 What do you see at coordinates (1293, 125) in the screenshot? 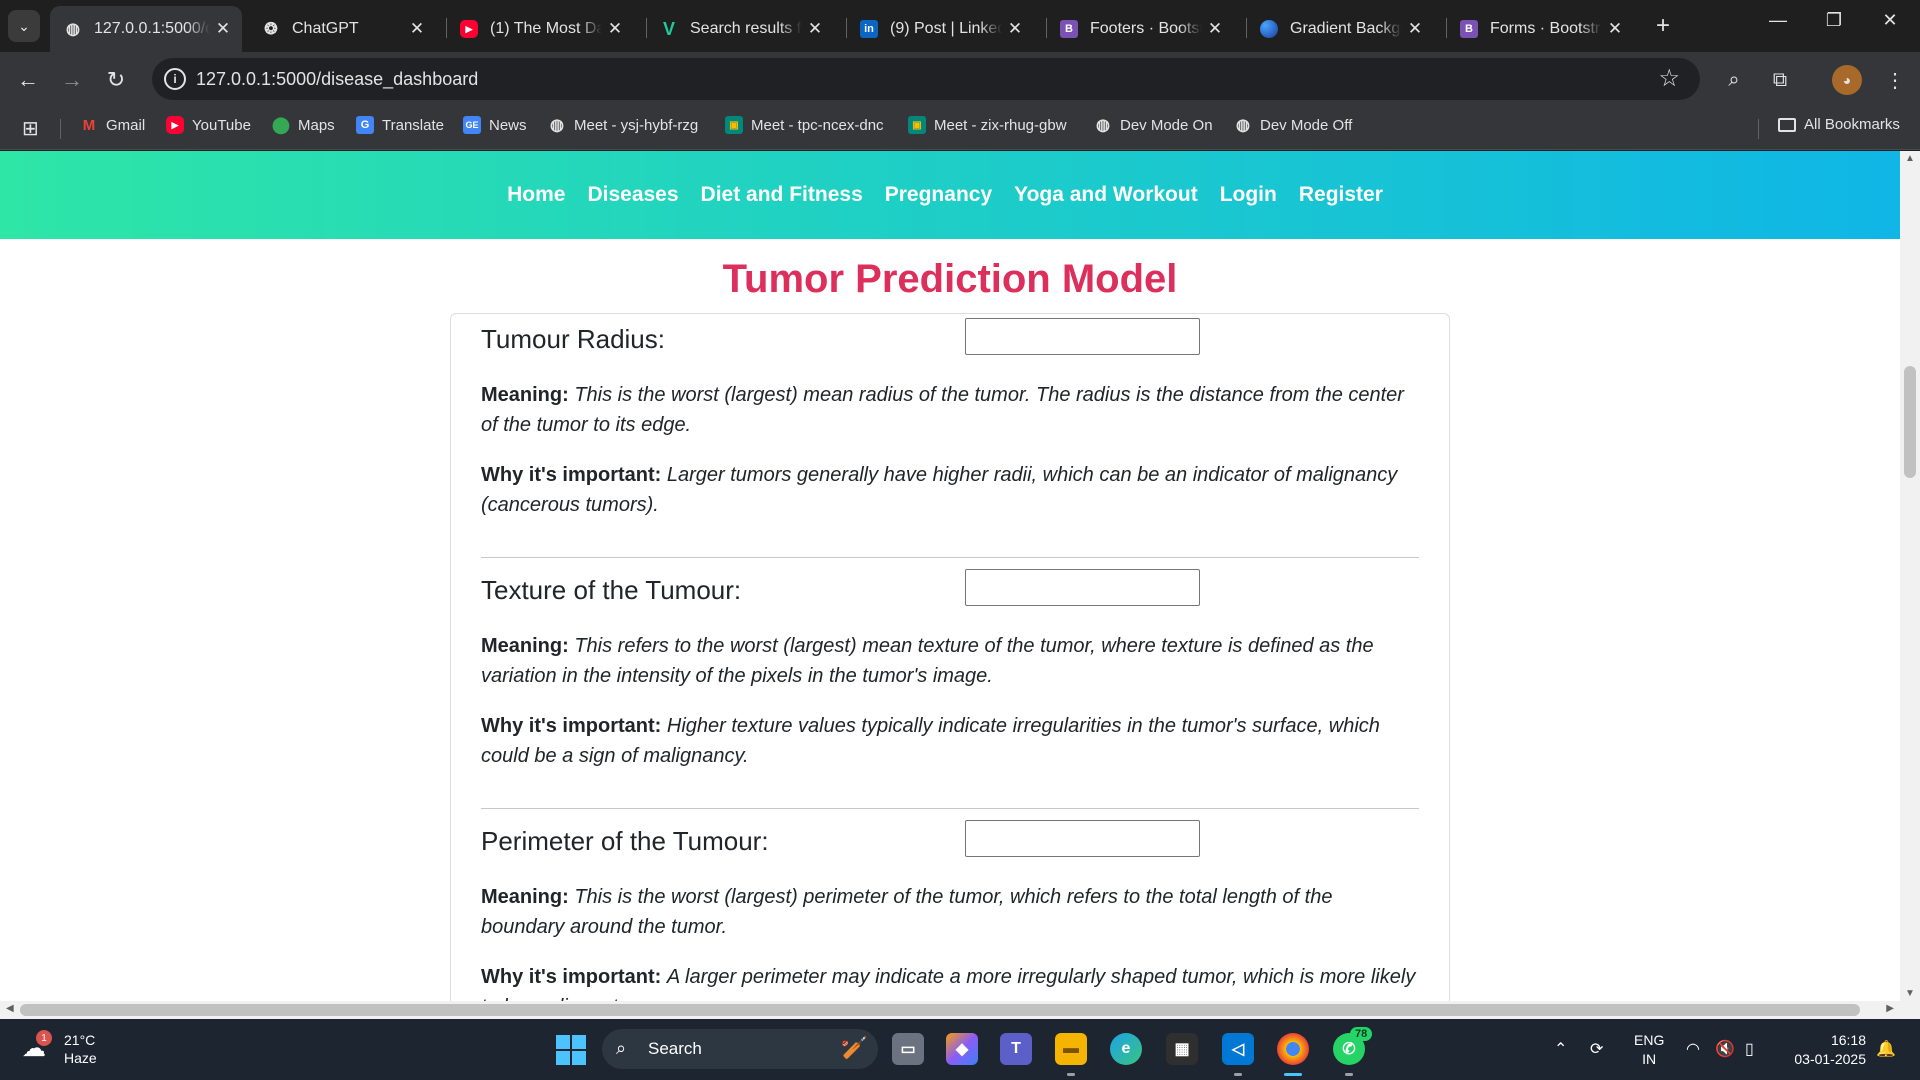
I see `bookmark-dev-mode-off: ◍ Dev Mode Off` at bounding box center [1293, 125].